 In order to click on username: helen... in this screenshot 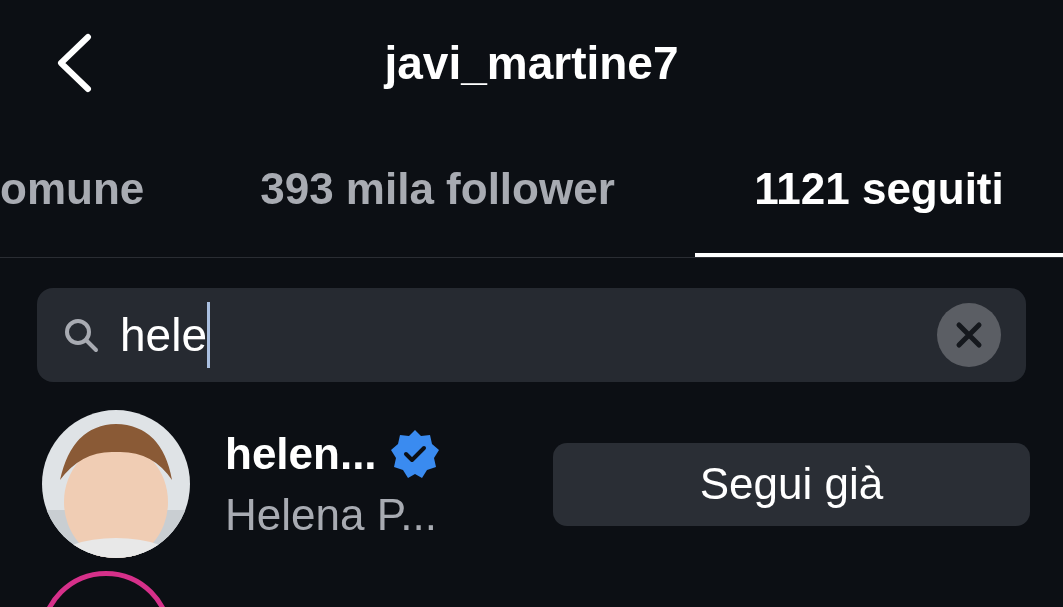, I will do `click(301, 453)`.